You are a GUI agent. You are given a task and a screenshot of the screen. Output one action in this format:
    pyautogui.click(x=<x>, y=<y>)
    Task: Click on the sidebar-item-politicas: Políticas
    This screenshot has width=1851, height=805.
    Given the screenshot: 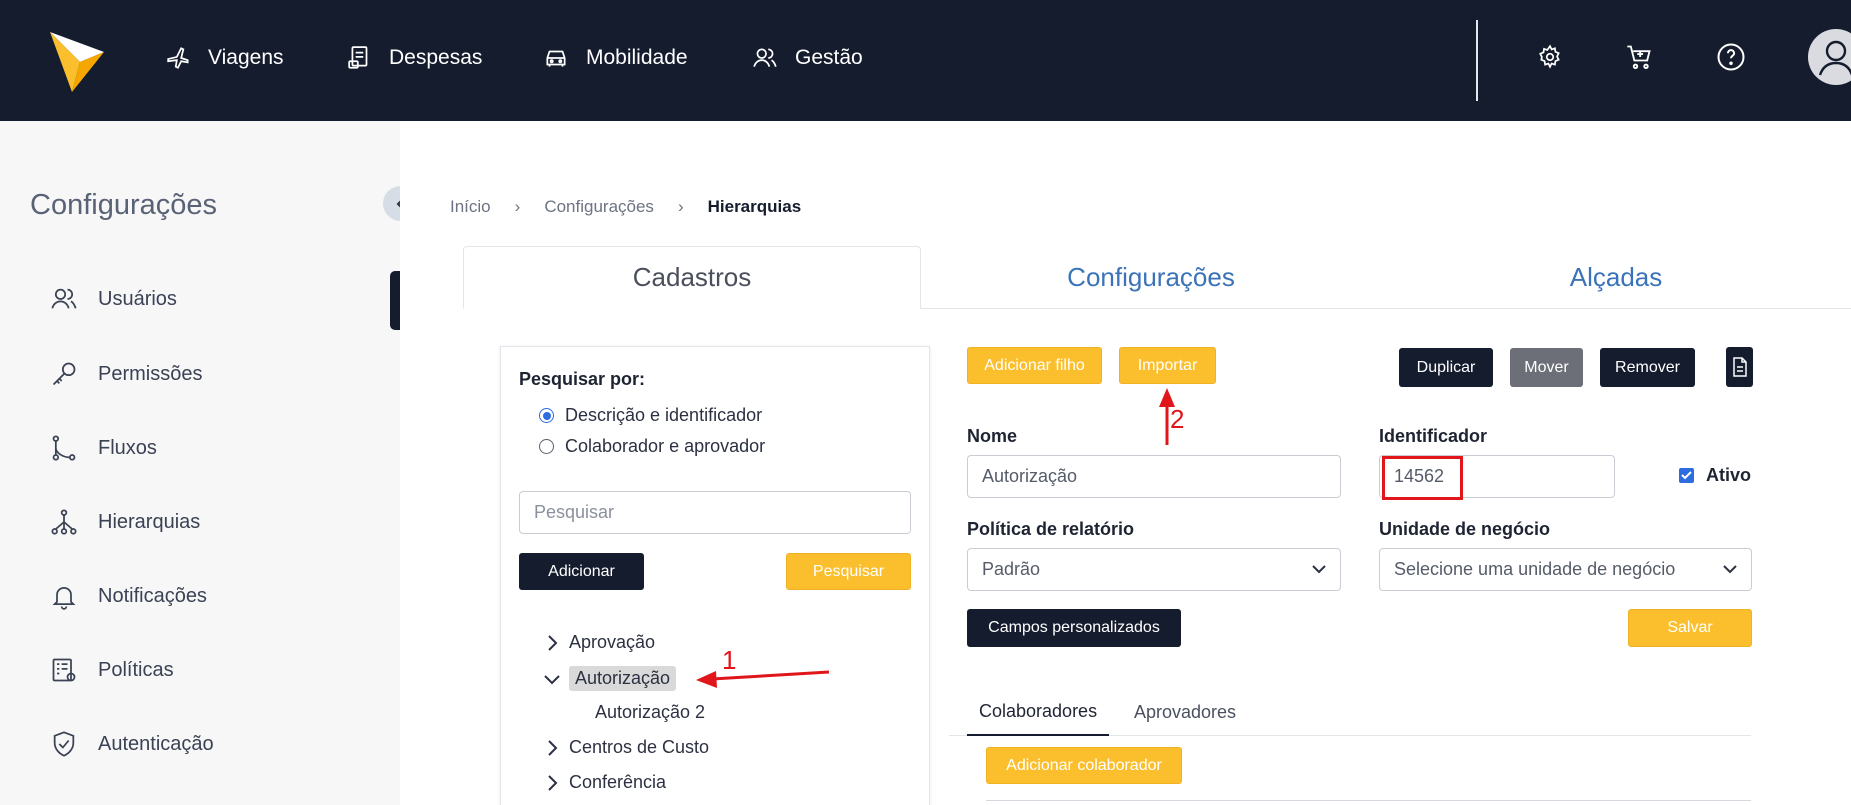 What is the action you would take?
    pyautogui.click(x=111, y=670)
    